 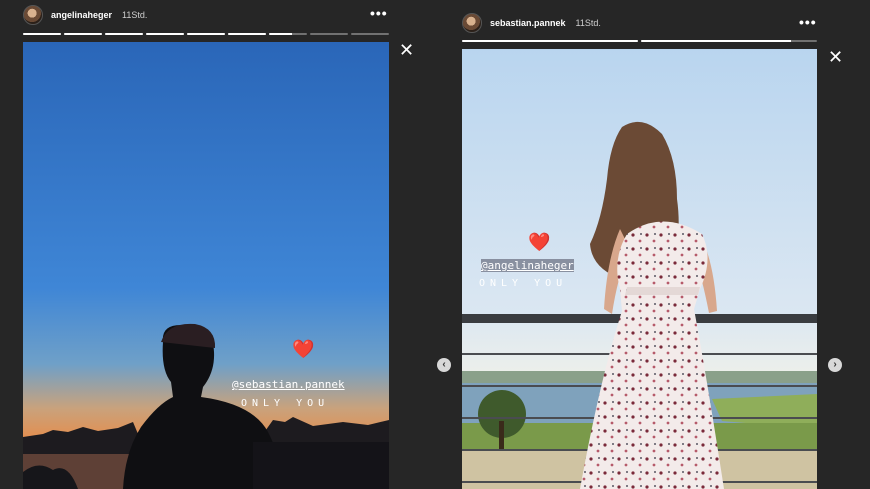 I want to click on mention-sticker: @sebastian.pannek, so click(x=288, y=384).